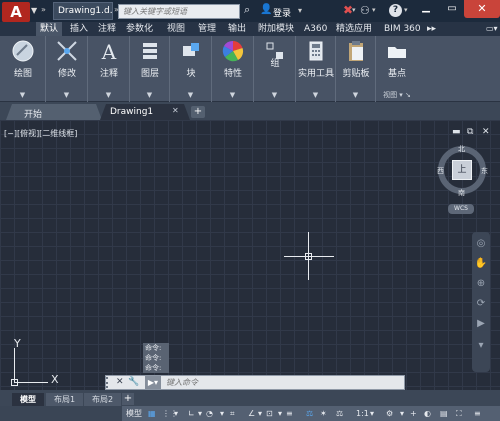 The image size is (500, 421). Describe the element at coordinates (128, 399) in the screenshot. I see `add-layout-button: +` at that location.